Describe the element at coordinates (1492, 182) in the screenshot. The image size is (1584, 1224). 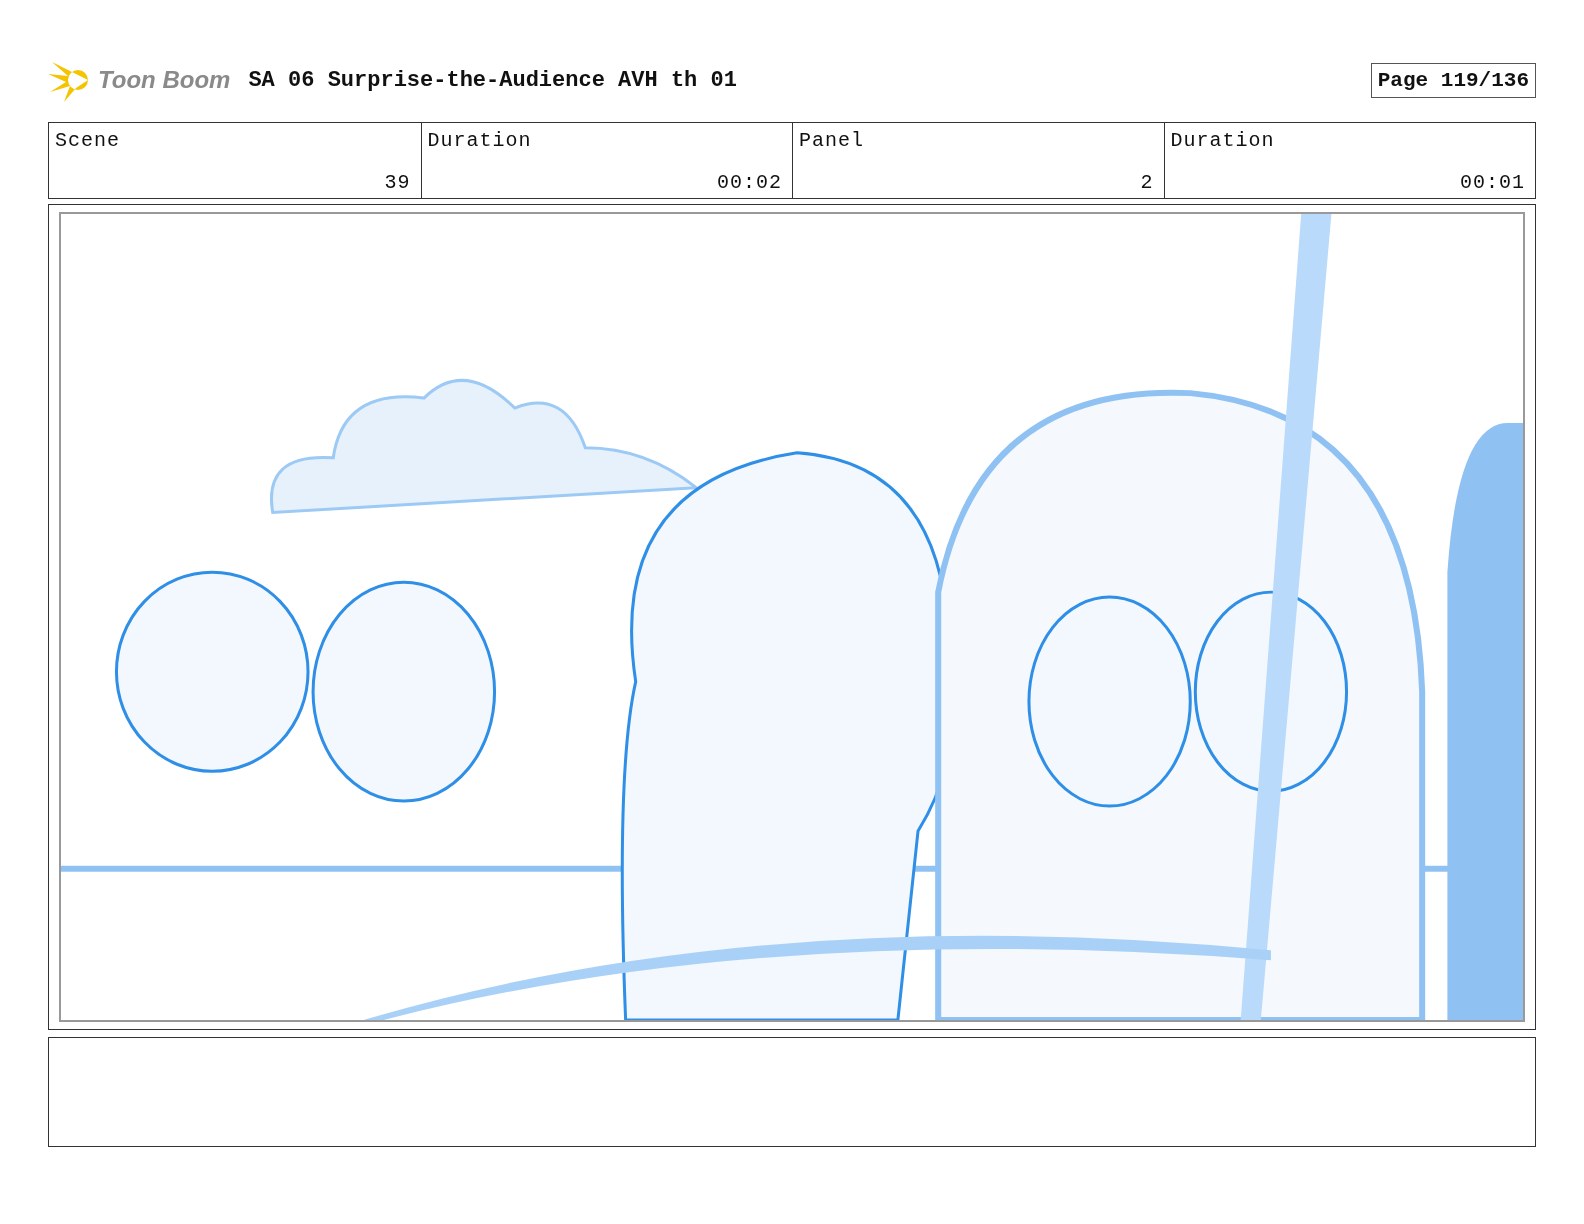
I see `field-value: 00:01` at that location.